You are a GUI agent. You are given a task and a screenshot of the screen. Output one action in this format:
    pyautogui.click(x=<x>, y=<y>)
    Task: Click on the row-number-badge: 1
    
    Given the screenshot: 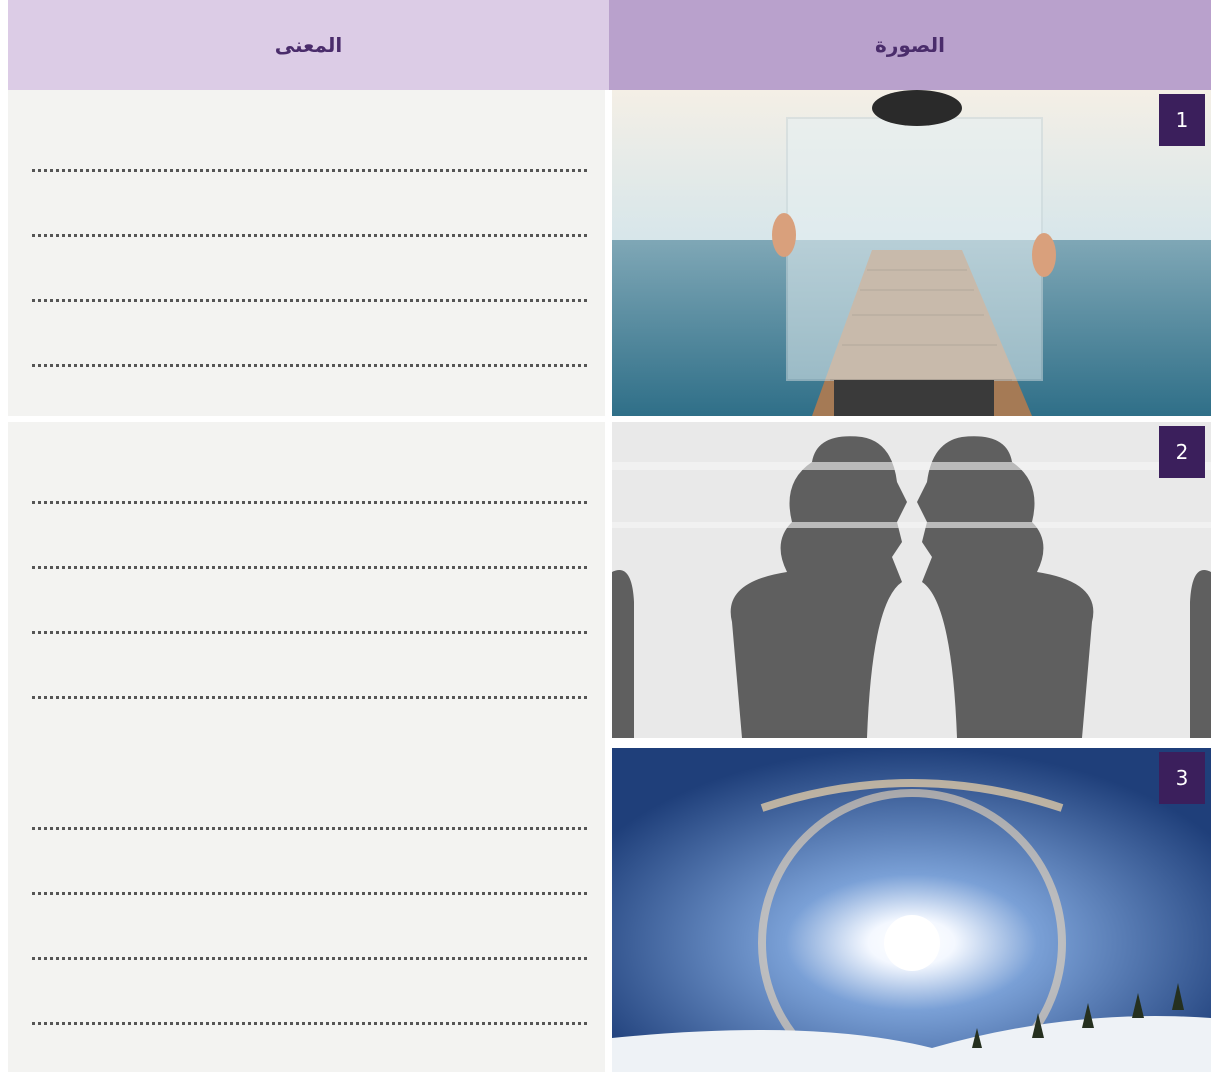 What is the action you would take?
    pyautogui.click(x=1182, y=120)
    